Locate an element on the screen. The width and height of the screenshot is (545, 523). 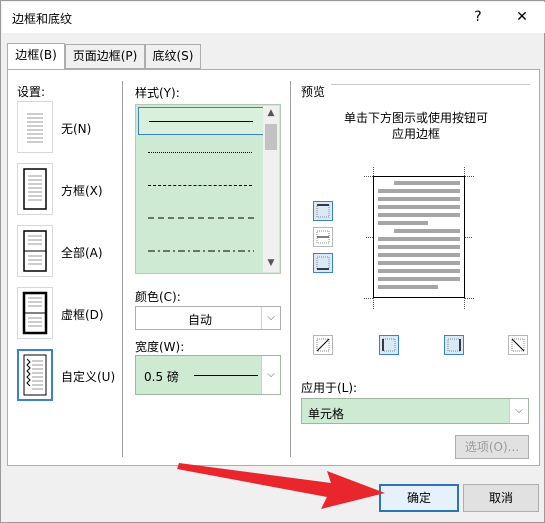
setting-custom-label: 自定义(U) is located at coordinates (88, 376).